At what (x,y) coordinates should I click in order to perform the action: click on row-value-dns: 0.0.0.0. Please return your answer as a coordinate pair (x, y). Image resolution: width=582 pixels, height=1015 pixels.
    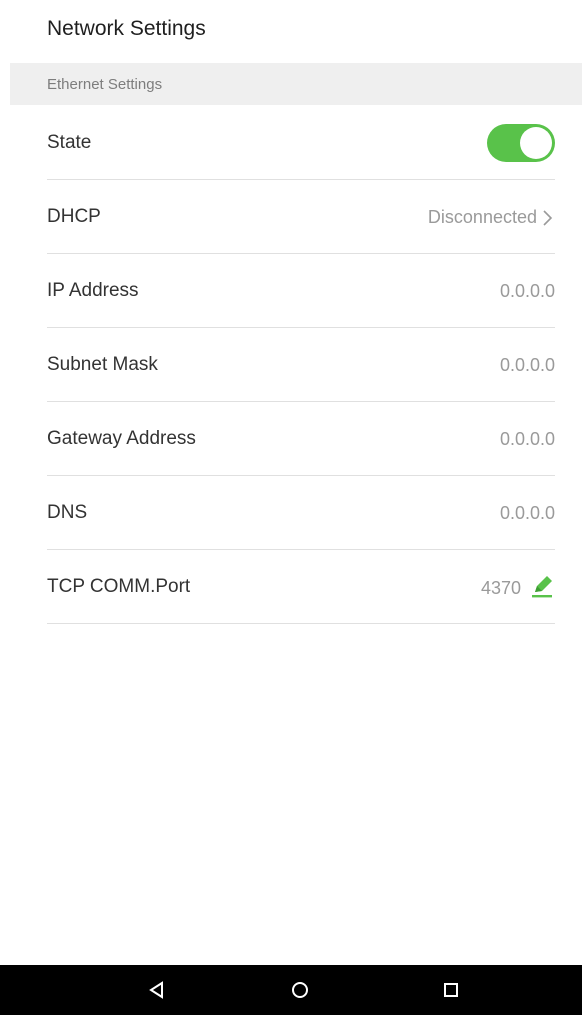
    Looking at the image, I should click on (527, 513).